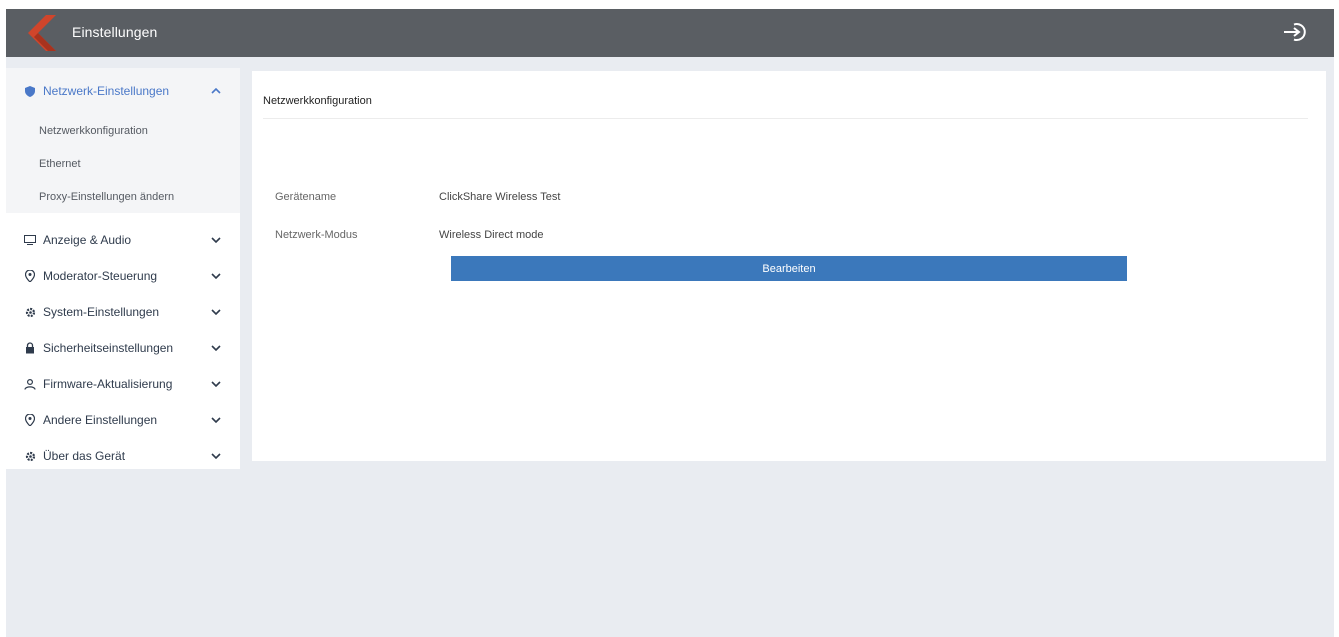  I want to click on subnav-item-ethernet: Ethernet, so click(123, 164).